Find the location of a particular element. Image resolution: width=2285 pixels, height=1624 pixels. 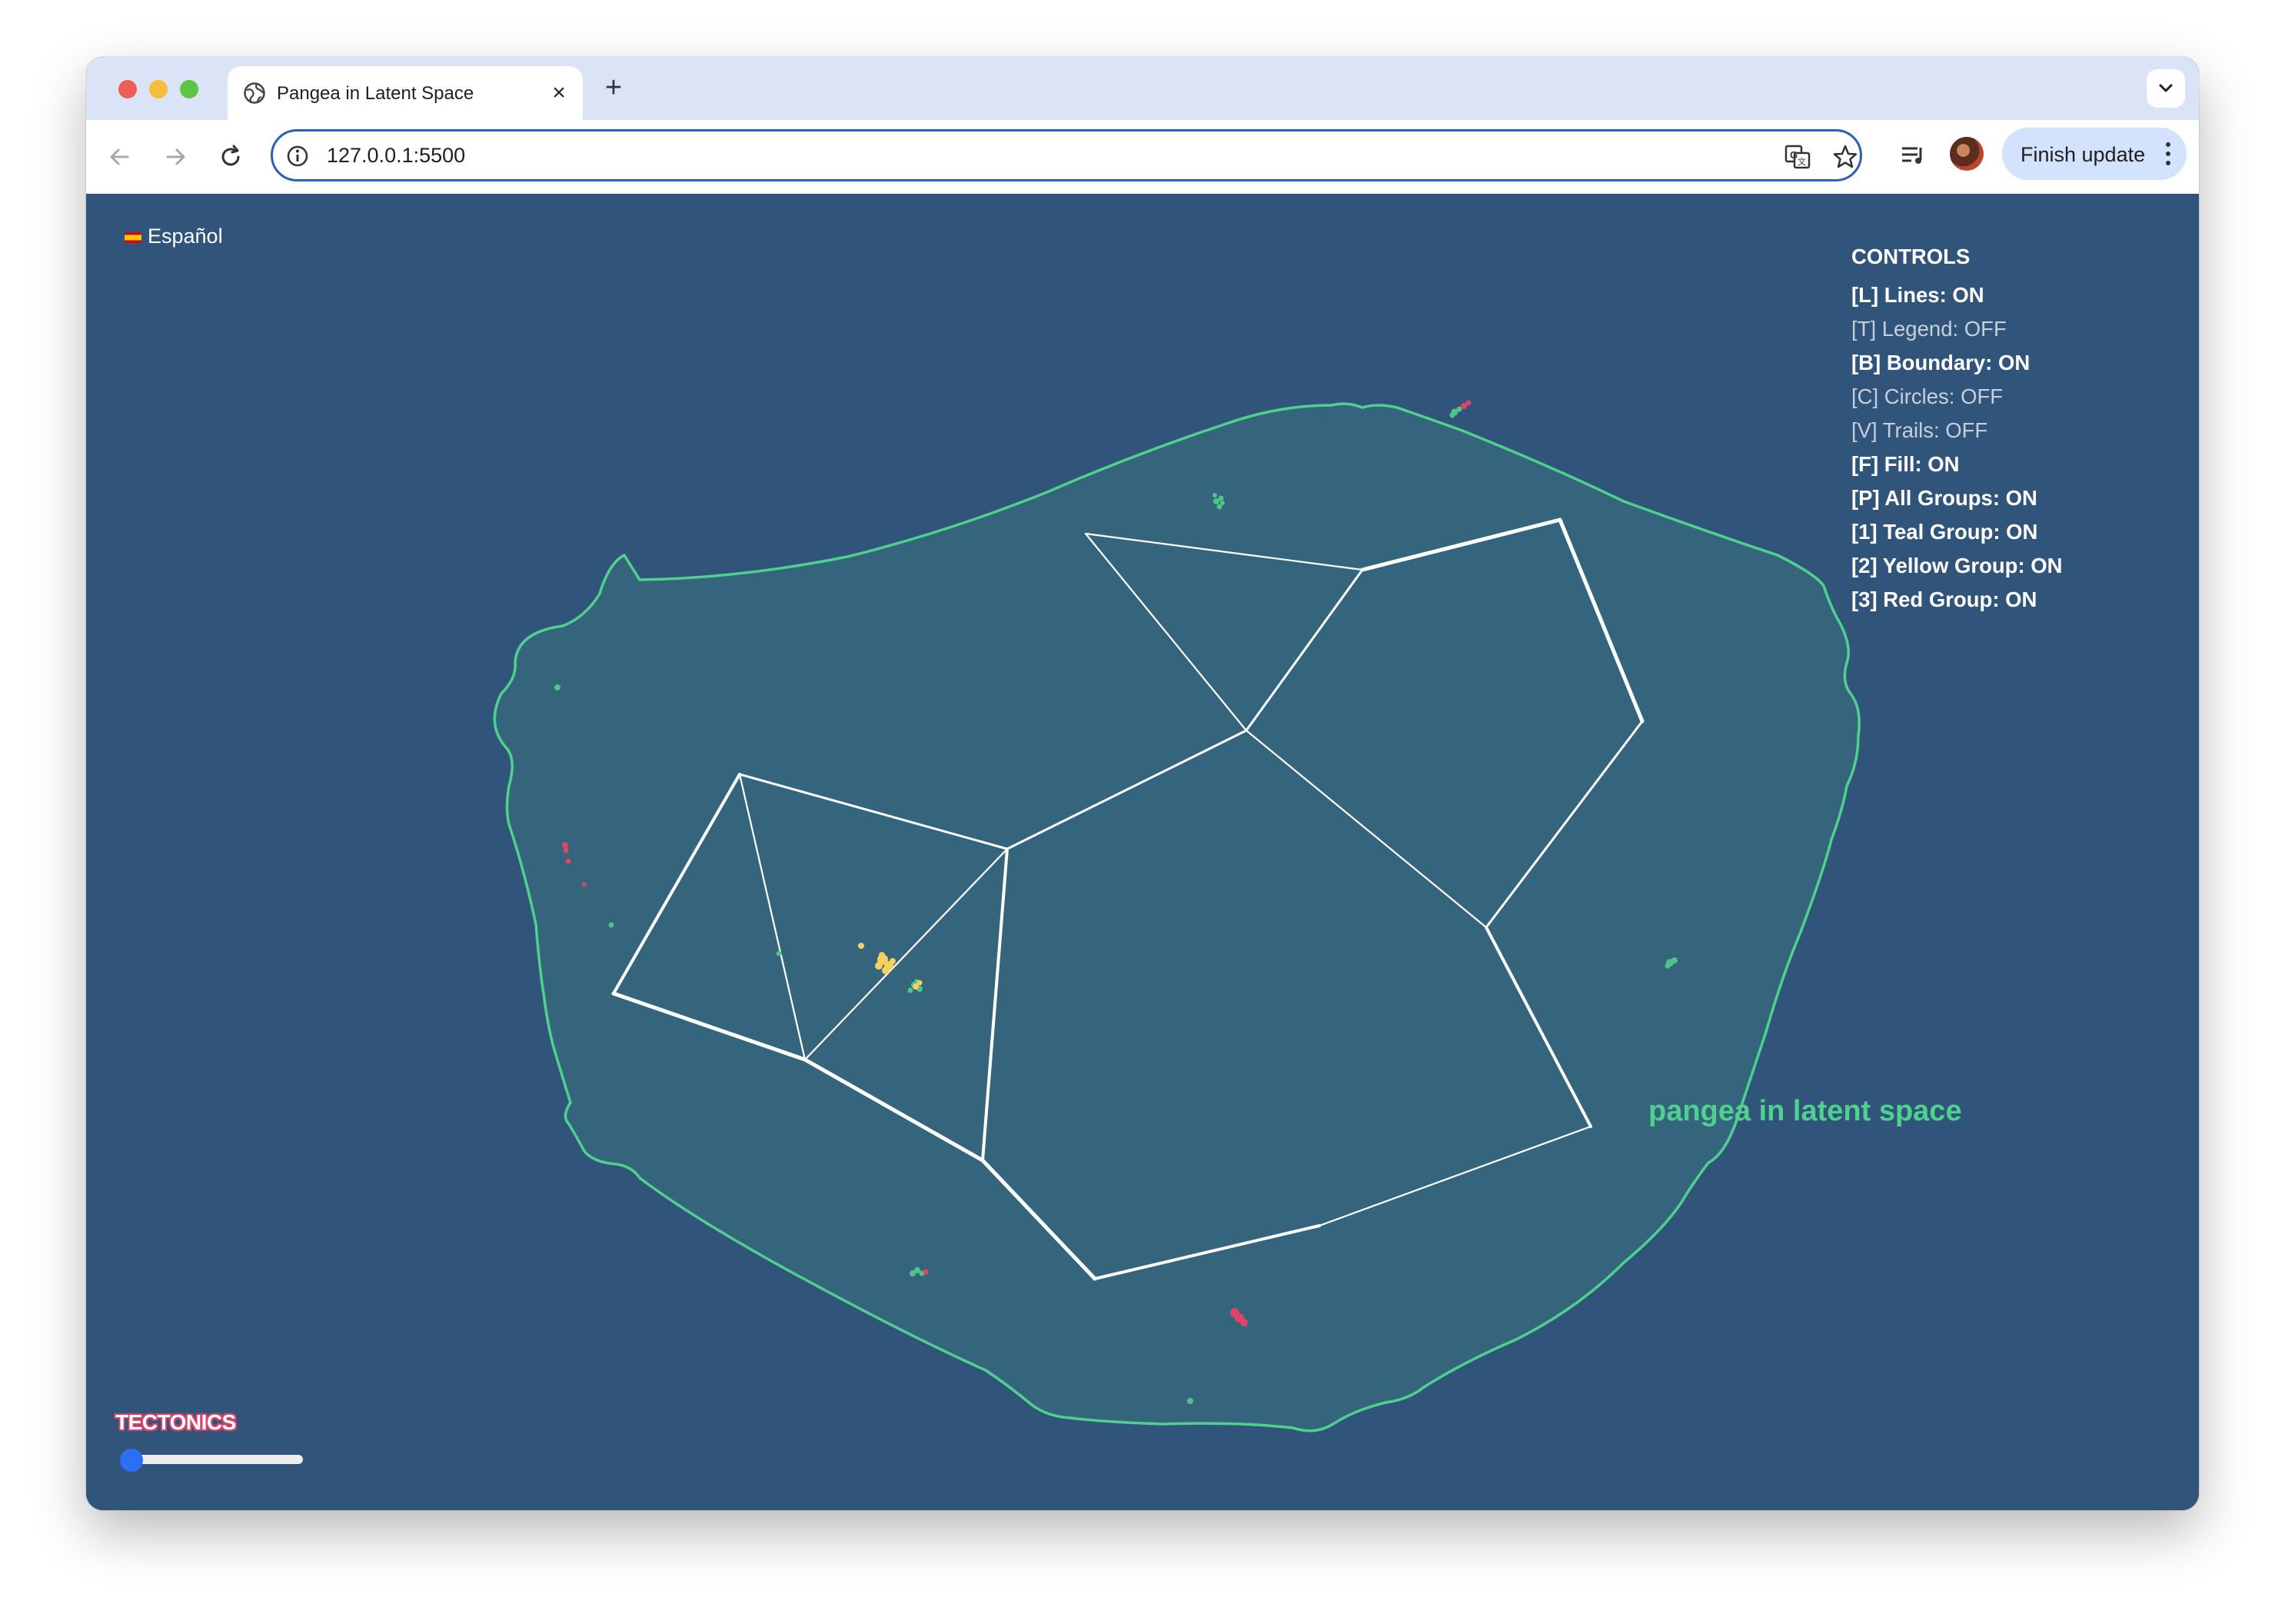

close-tab-icon: × is located at coordinates (558, 93).